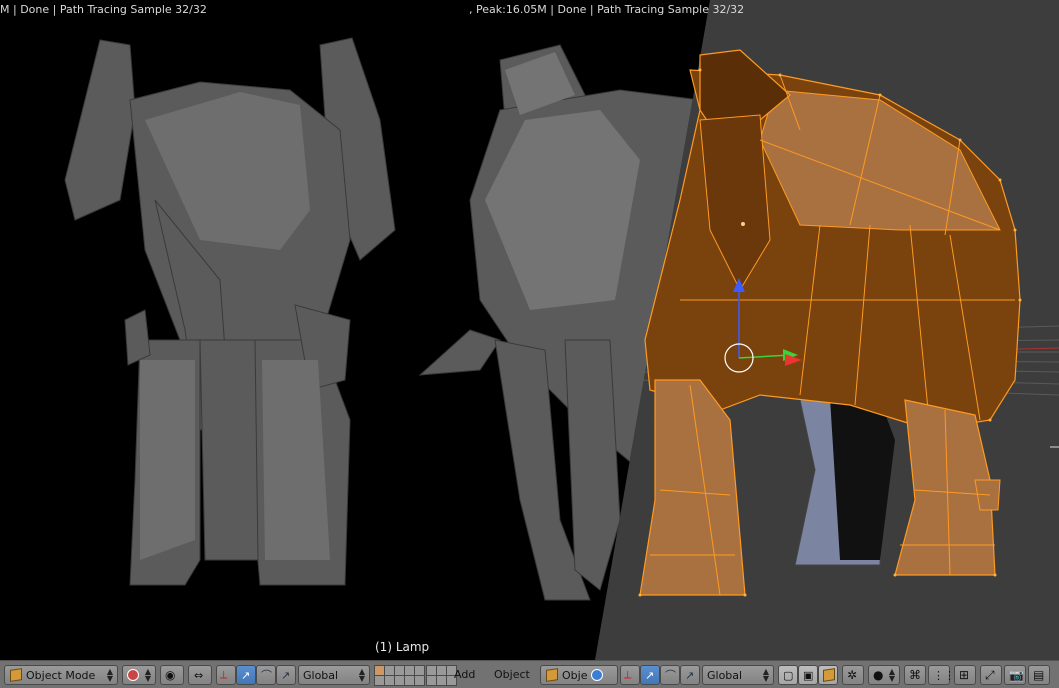 The width and height of the screenshot is (1059, 688). I want to click on layer-lock-button: ▣, so click(808, 675).